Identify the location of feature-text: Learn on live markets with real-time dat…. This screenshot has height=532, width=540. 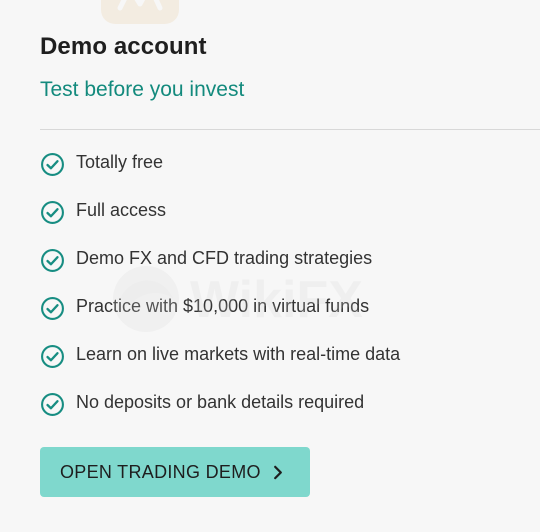
(238, 354).